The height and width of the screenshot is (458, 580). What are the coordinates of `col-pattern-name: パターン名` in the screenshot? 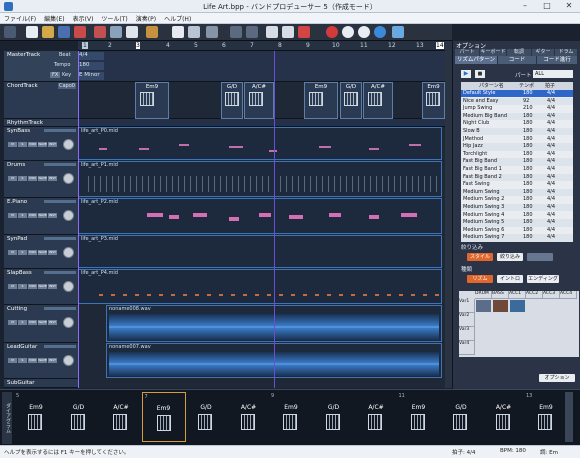 It's located at (491, 86).